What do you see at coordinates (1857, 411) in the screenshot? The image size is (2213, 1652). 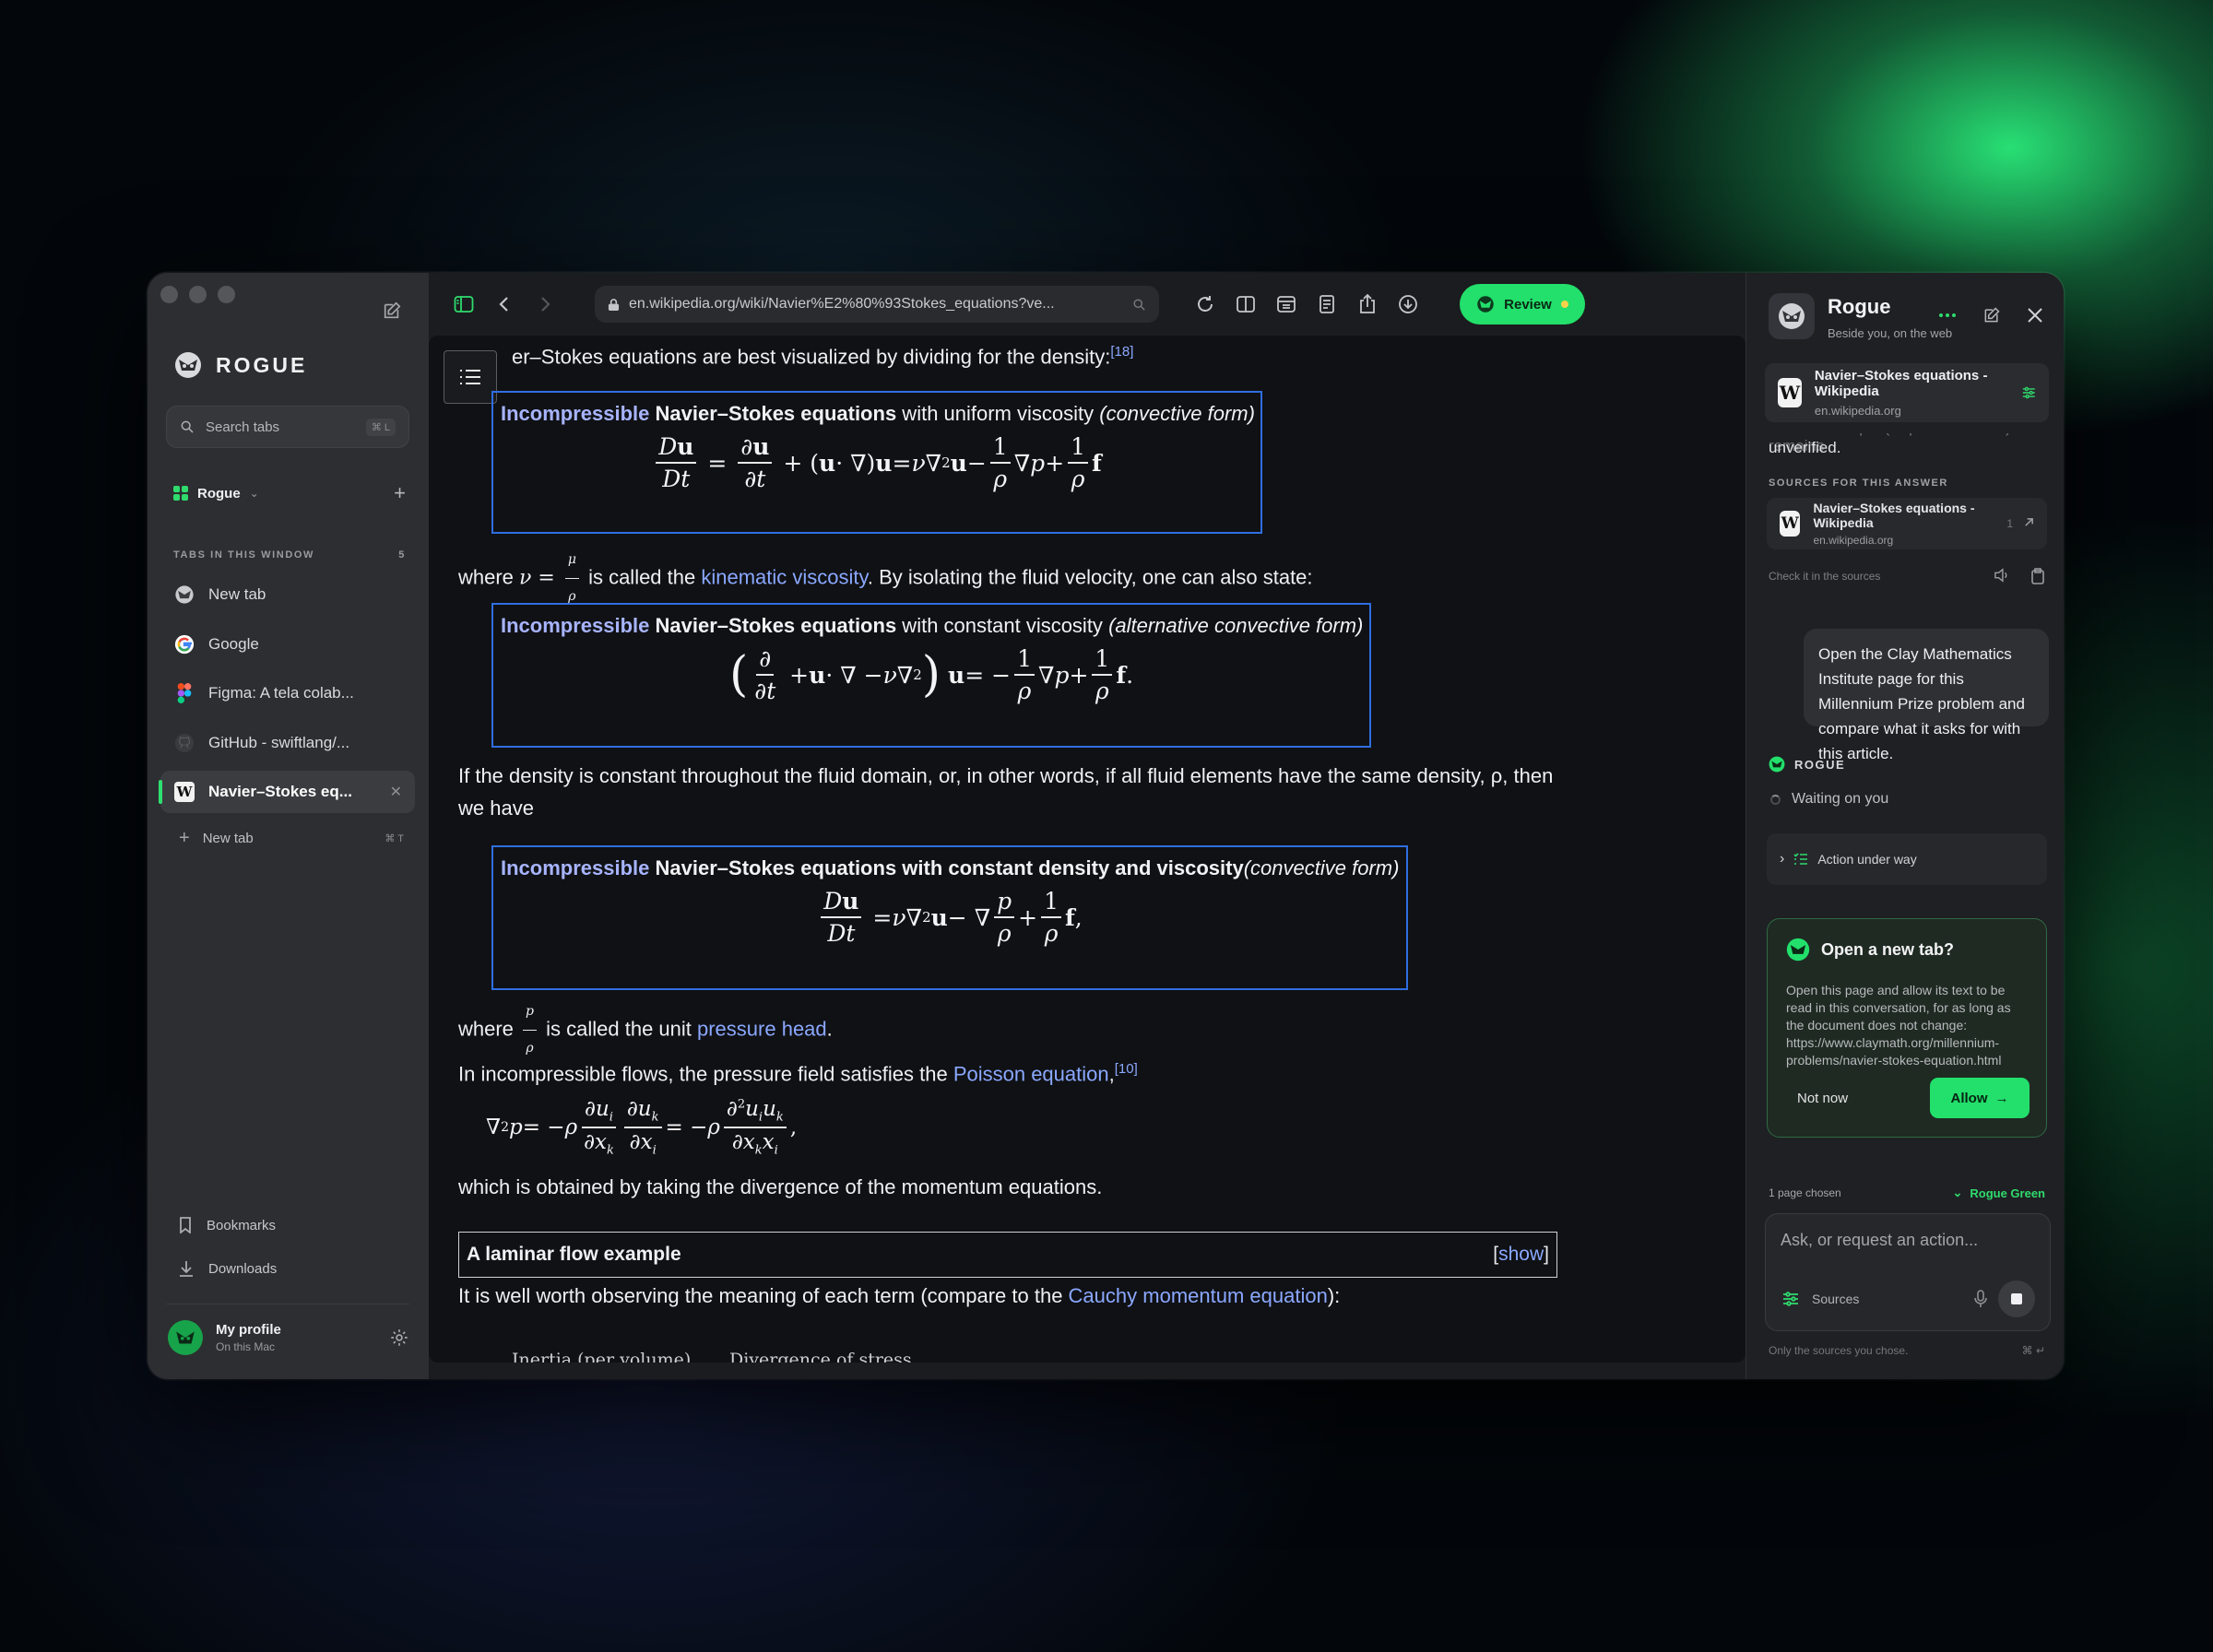 I see `current-page-url: en.wikipedia.org` at bounding box center [1857, 411].